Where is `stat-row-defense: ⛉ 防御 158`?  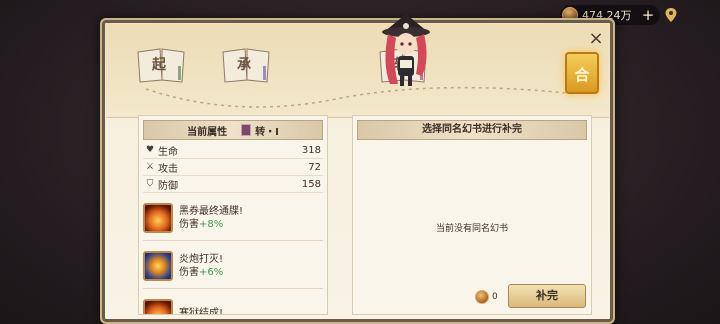
stat-row-defense: ⛉ 防御 158 is located at coordinates (233, 184).